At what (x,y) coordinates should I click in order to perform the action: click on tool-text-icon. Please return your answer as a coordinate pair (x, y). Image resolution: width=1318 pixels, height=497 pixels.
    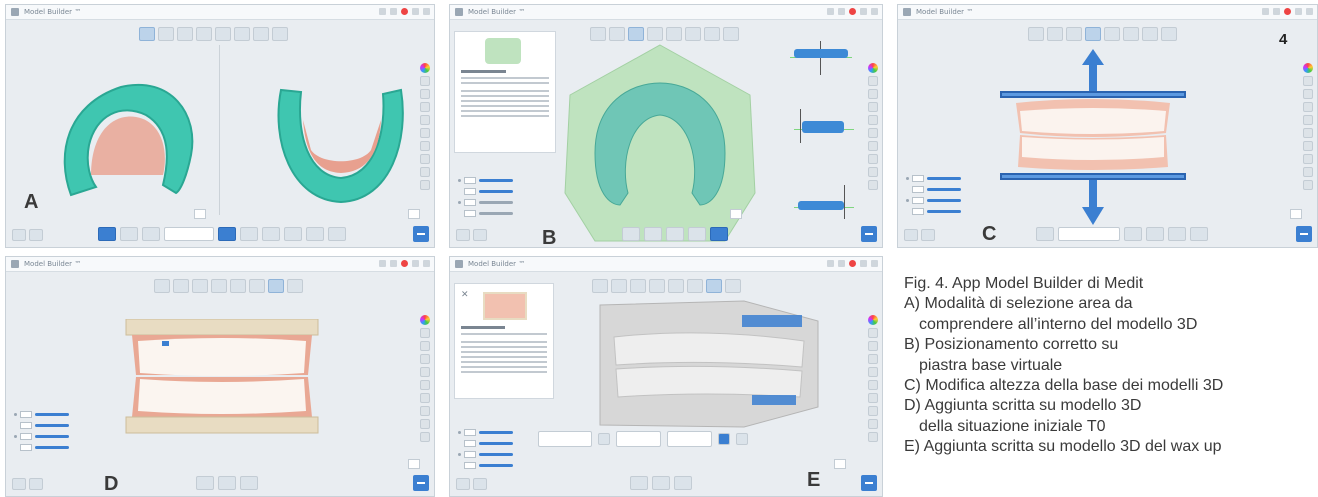
    Looking at the image, I should click on (693, 34).